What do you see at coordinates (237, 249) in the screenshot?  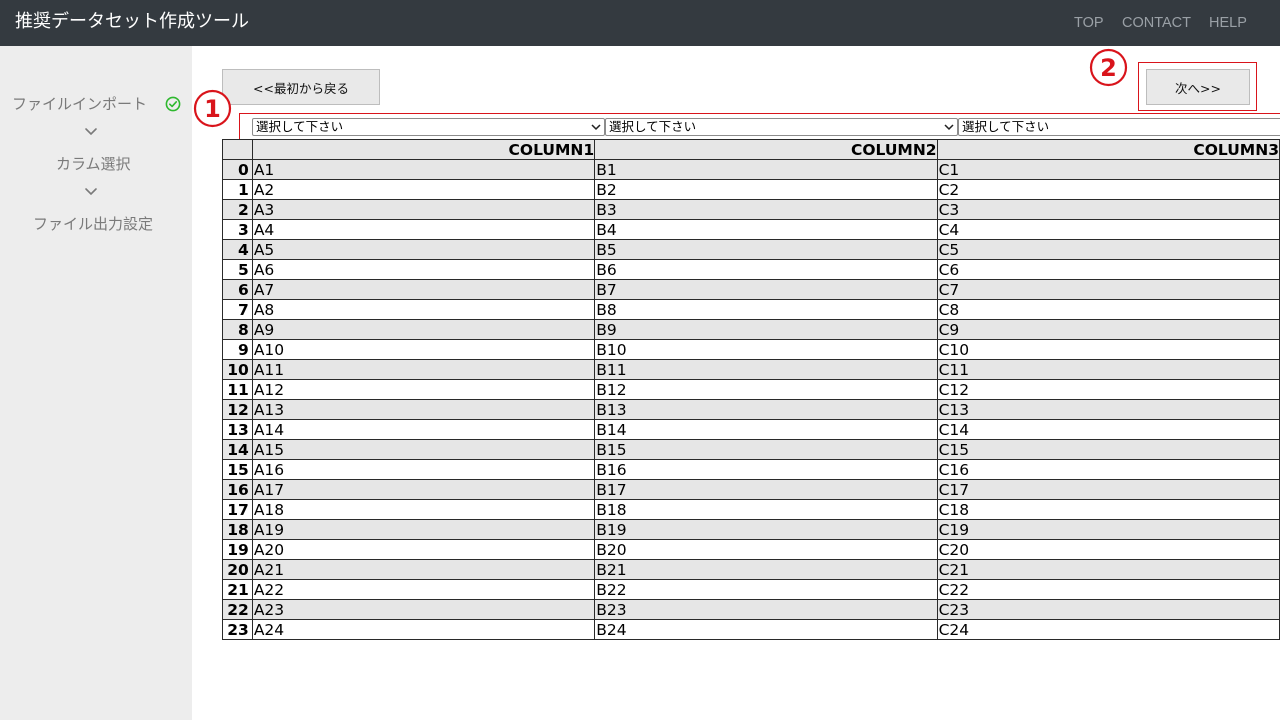 I see `row-index: 4` at bounding box center [237, 249].